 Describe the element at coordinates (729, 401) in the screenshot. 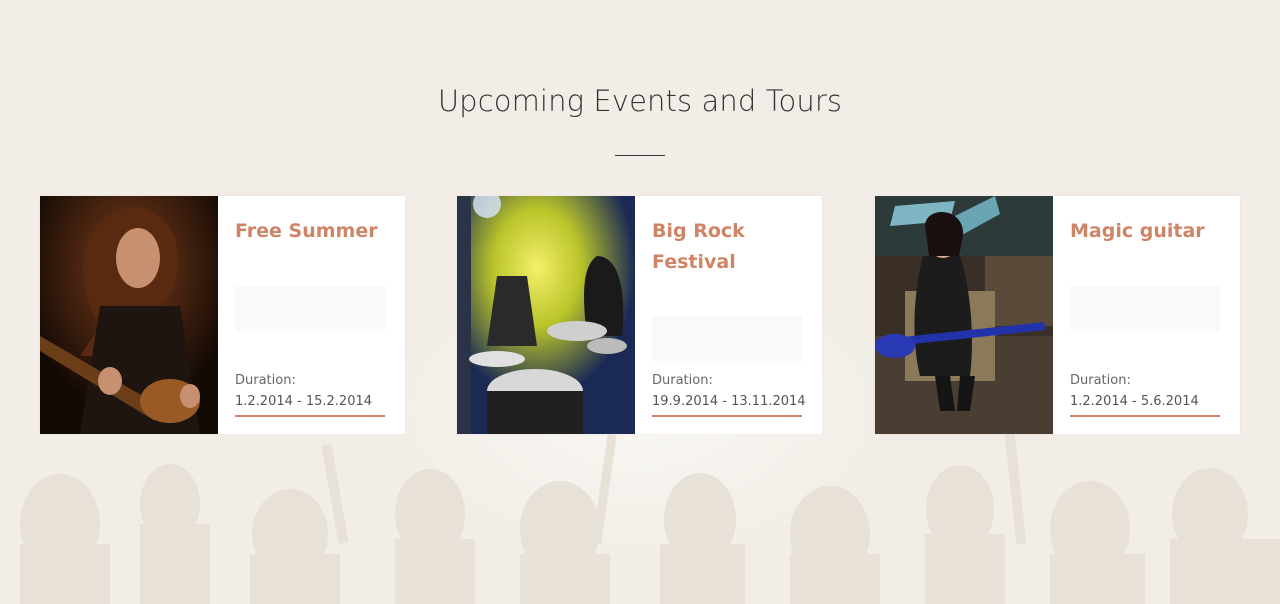

I see `duration-value: 19.9.2014 - 13.11.2014` at that location.